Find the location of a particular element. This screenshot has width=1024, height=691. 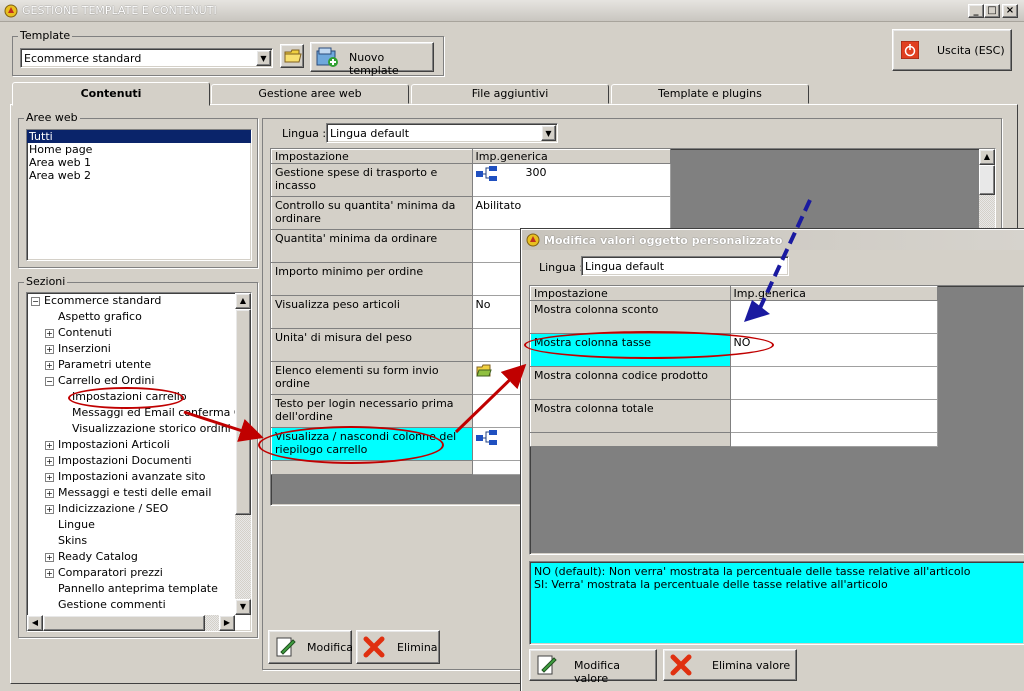

annotation-arrowhead is located at coordinates (757, 311).